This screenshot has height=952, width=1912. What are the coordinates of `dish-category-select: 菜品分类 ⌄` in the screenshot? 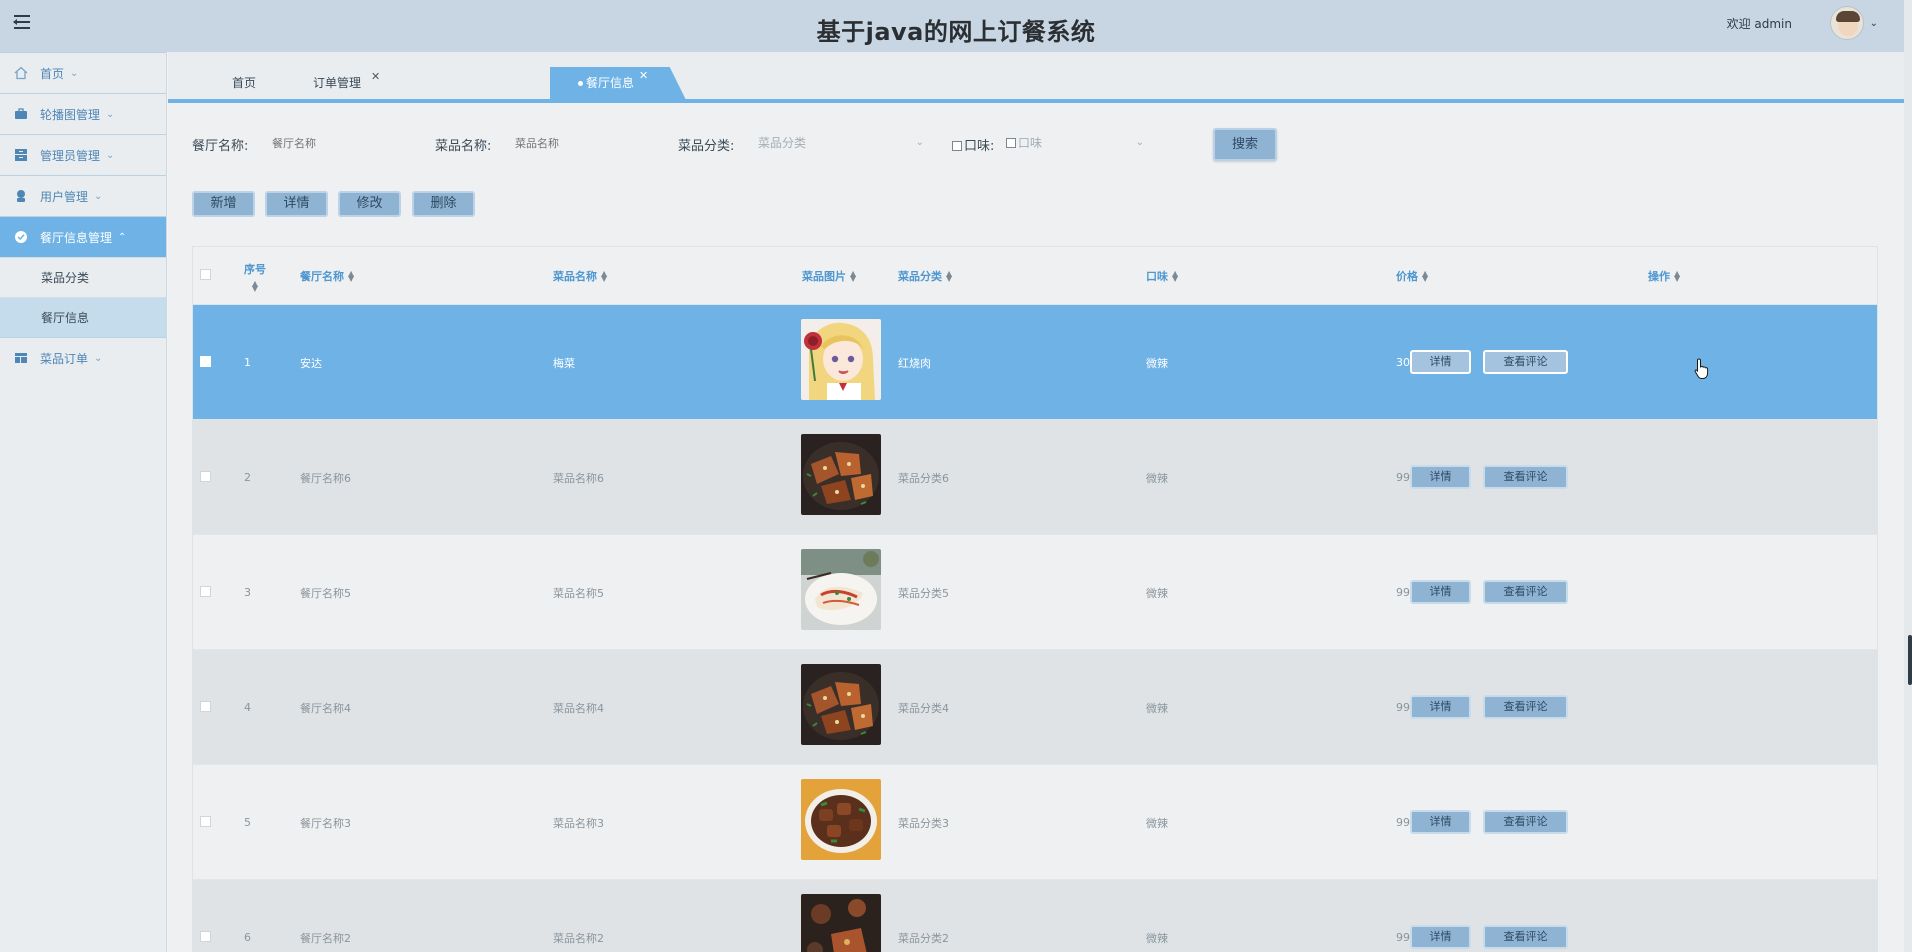 It's located at (841, 143).